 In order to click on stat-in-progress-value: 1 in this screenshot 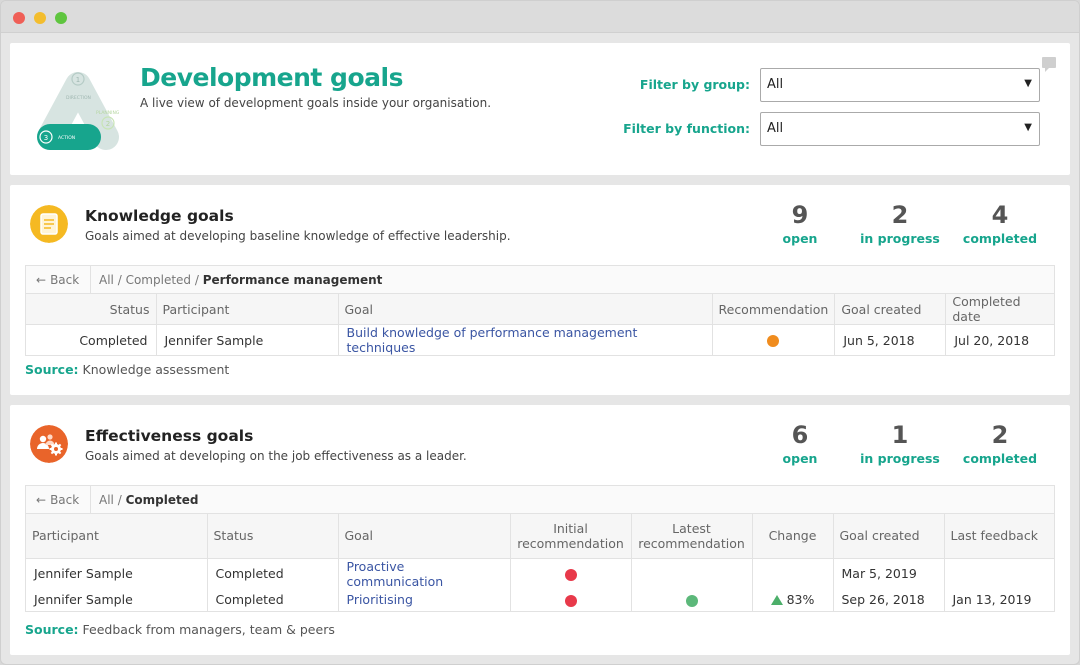, I will do `click(900, 435)`.